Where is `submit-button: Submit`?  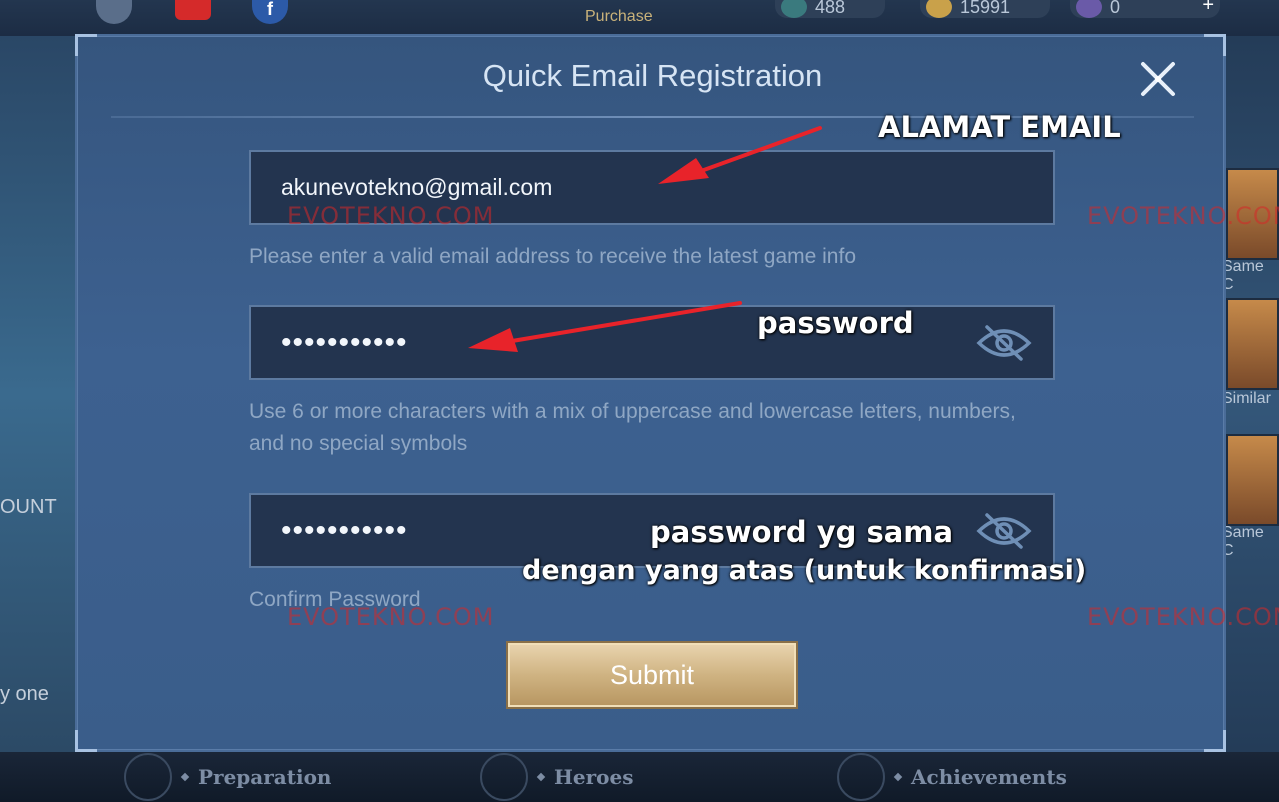
submit-button: Submit is located at coordinates (652, 675).